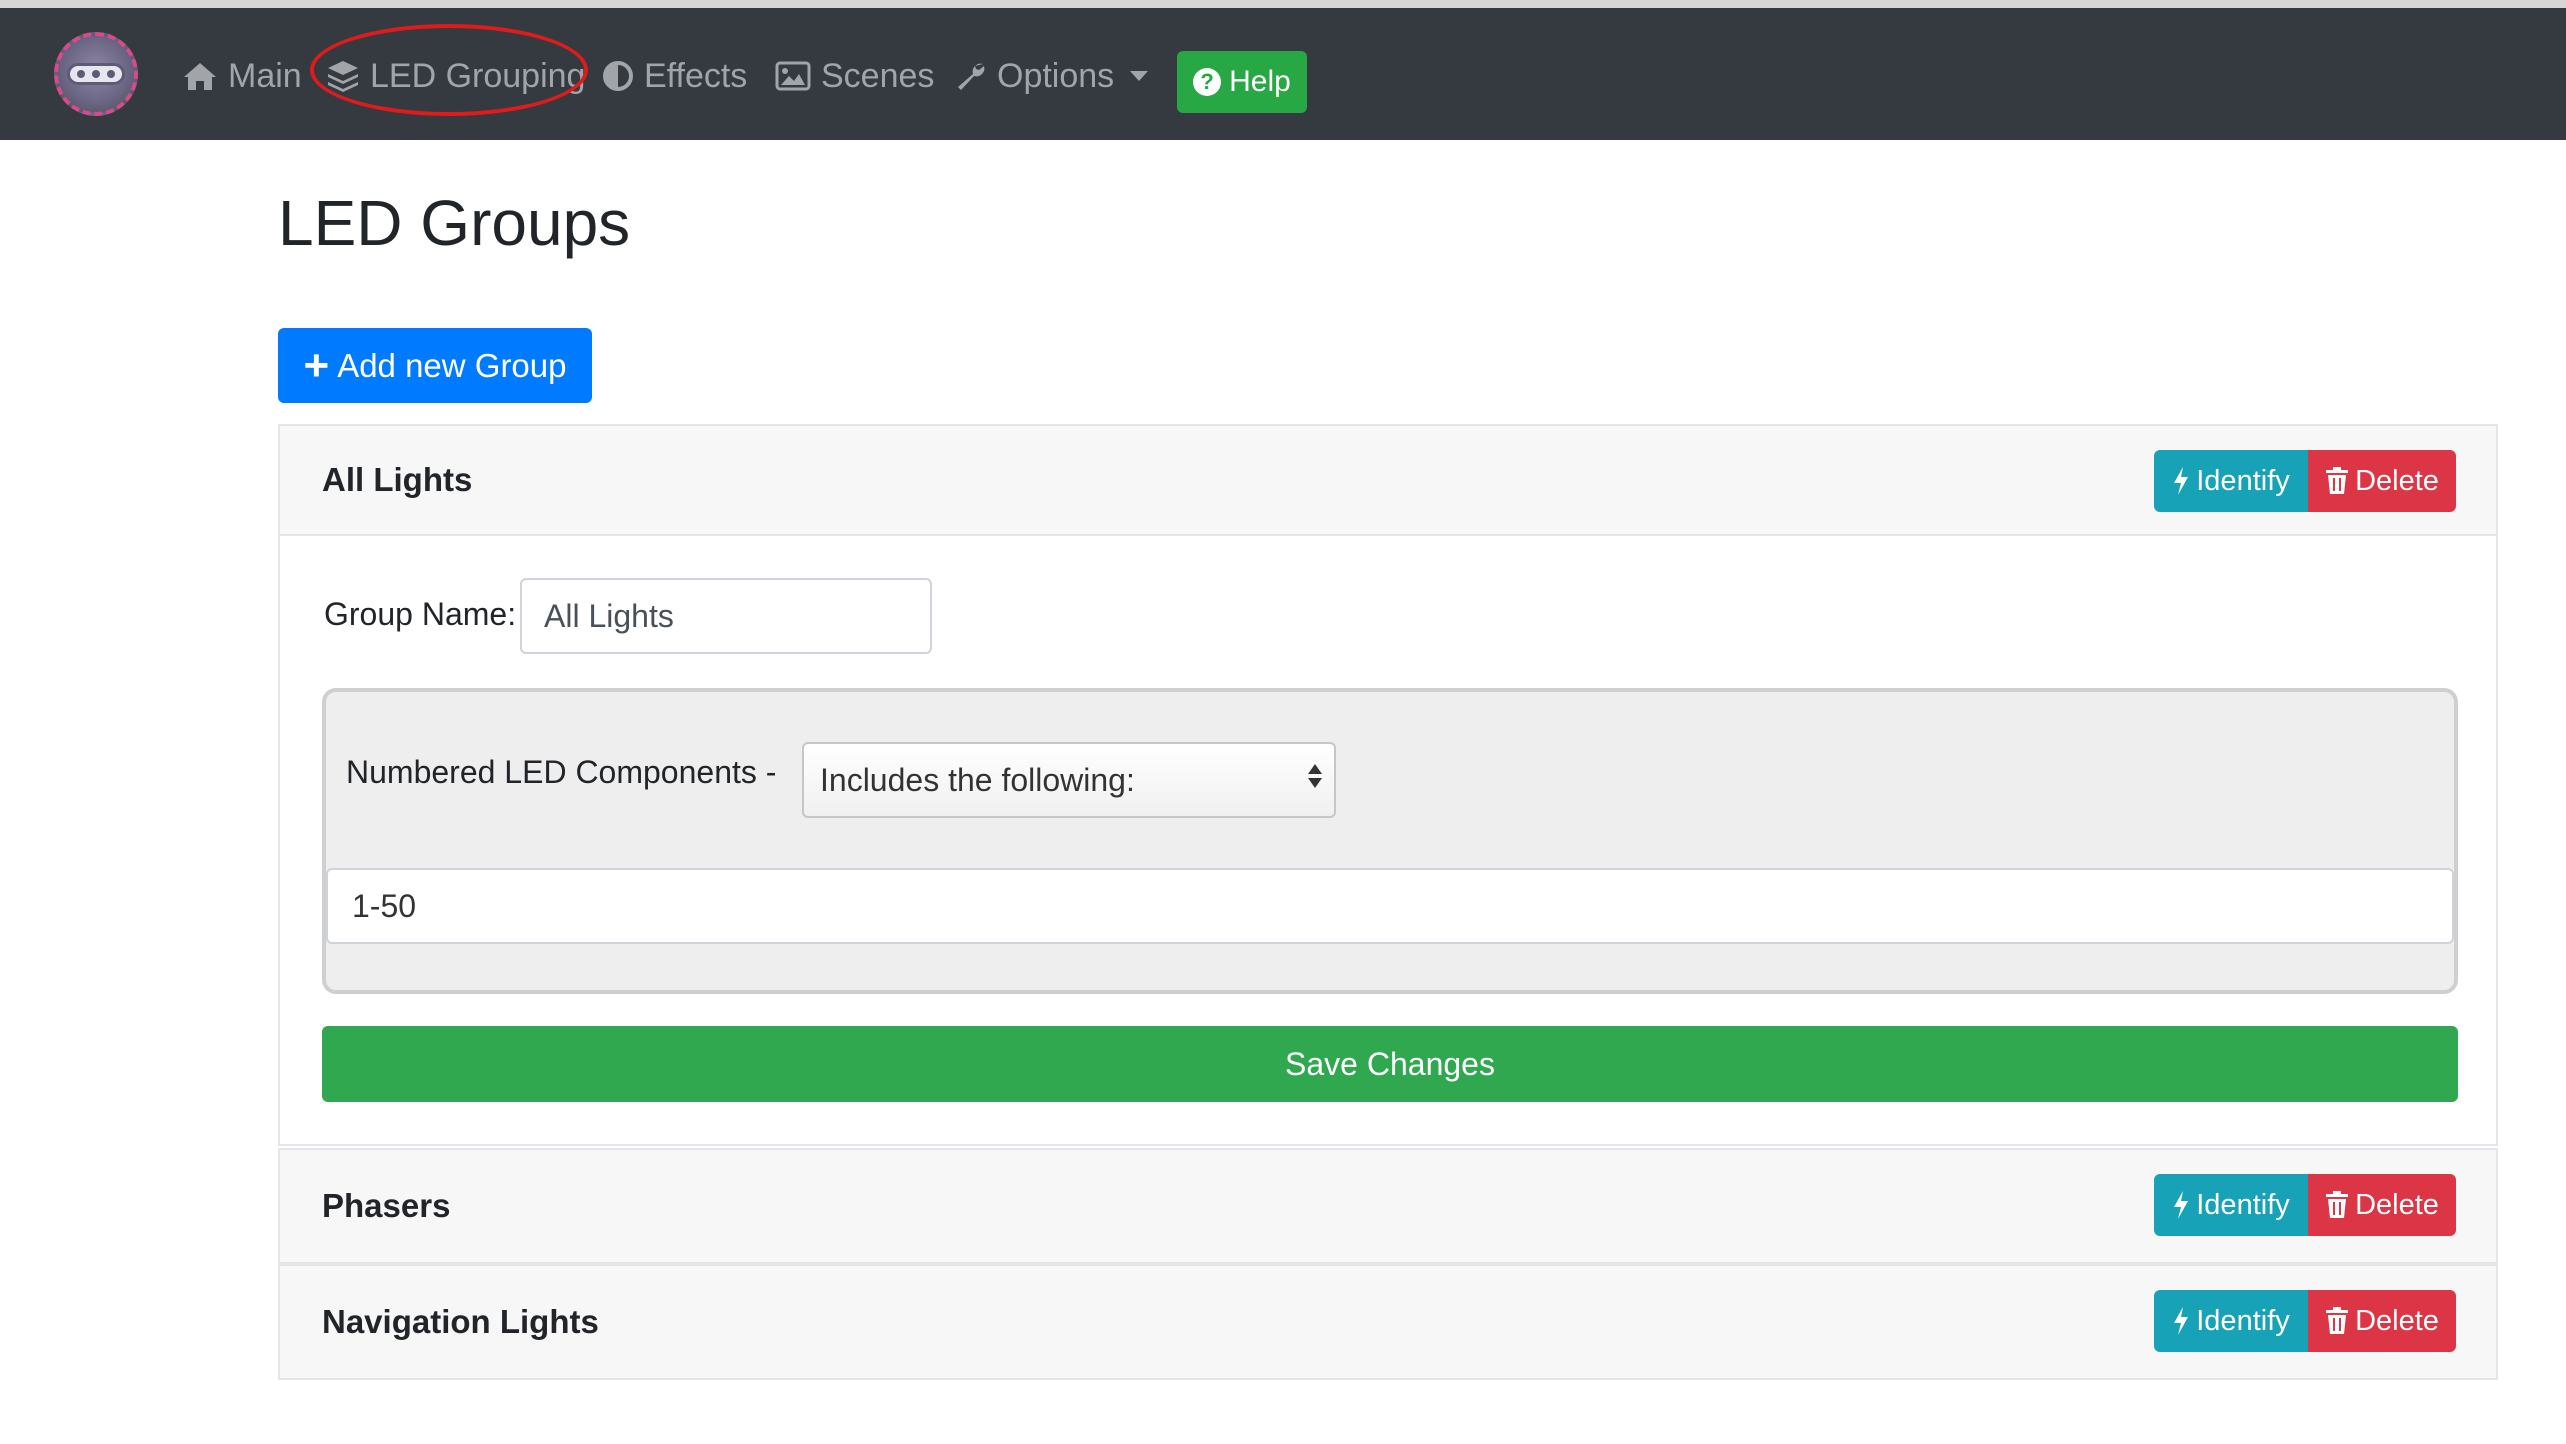 Image resolution: width=2566 pixels, height=1444 pixels. What do you see at coordinates (478, 75) in the screenshot?
I see `nav-item-label: LED Grouping` at bounding box center [478, 75].